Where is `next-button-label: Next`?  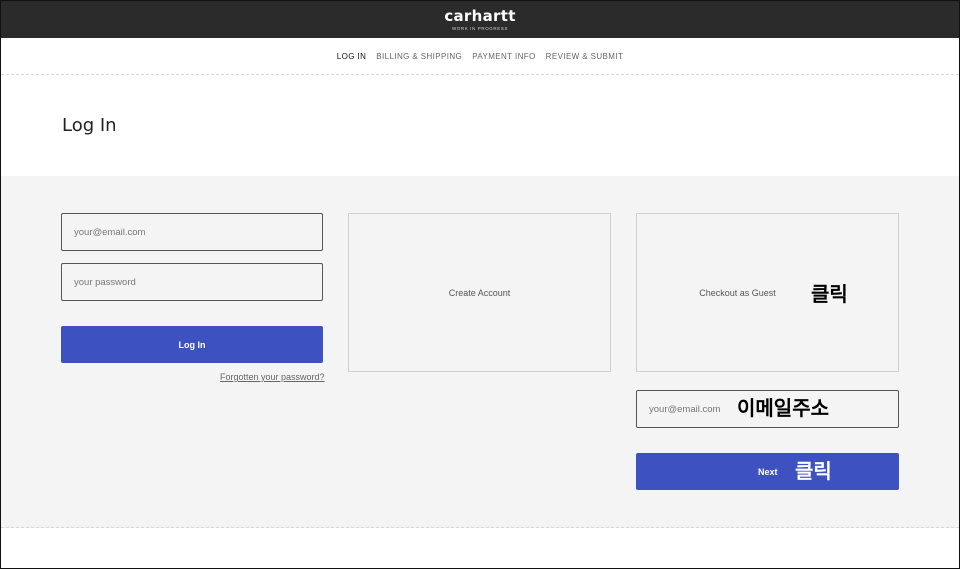
next-button-label: Next is located at coordinates (768, 471).